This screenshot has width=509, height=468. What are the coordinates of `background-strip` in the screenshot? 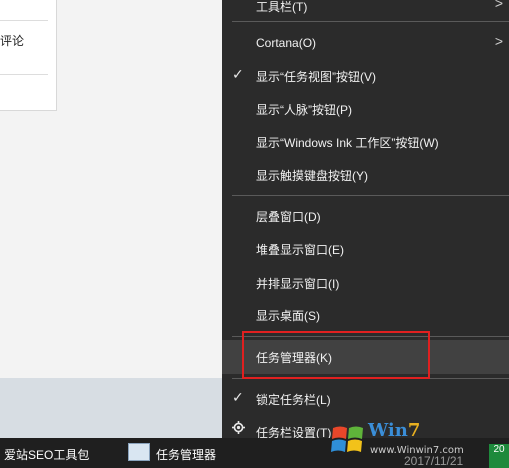 It's located at (111, 408).